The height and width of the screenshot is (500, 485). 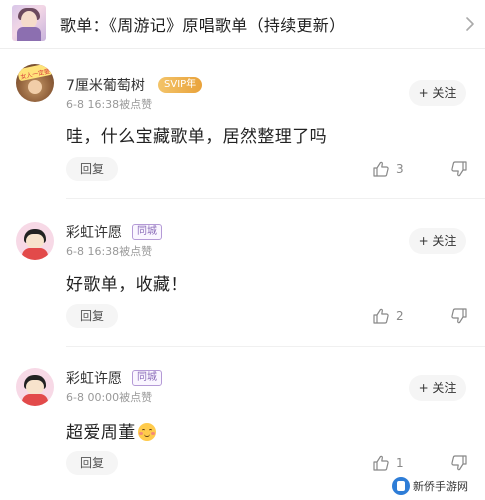 I want to click on chevron-right-icon, so click(x=470, y=24).